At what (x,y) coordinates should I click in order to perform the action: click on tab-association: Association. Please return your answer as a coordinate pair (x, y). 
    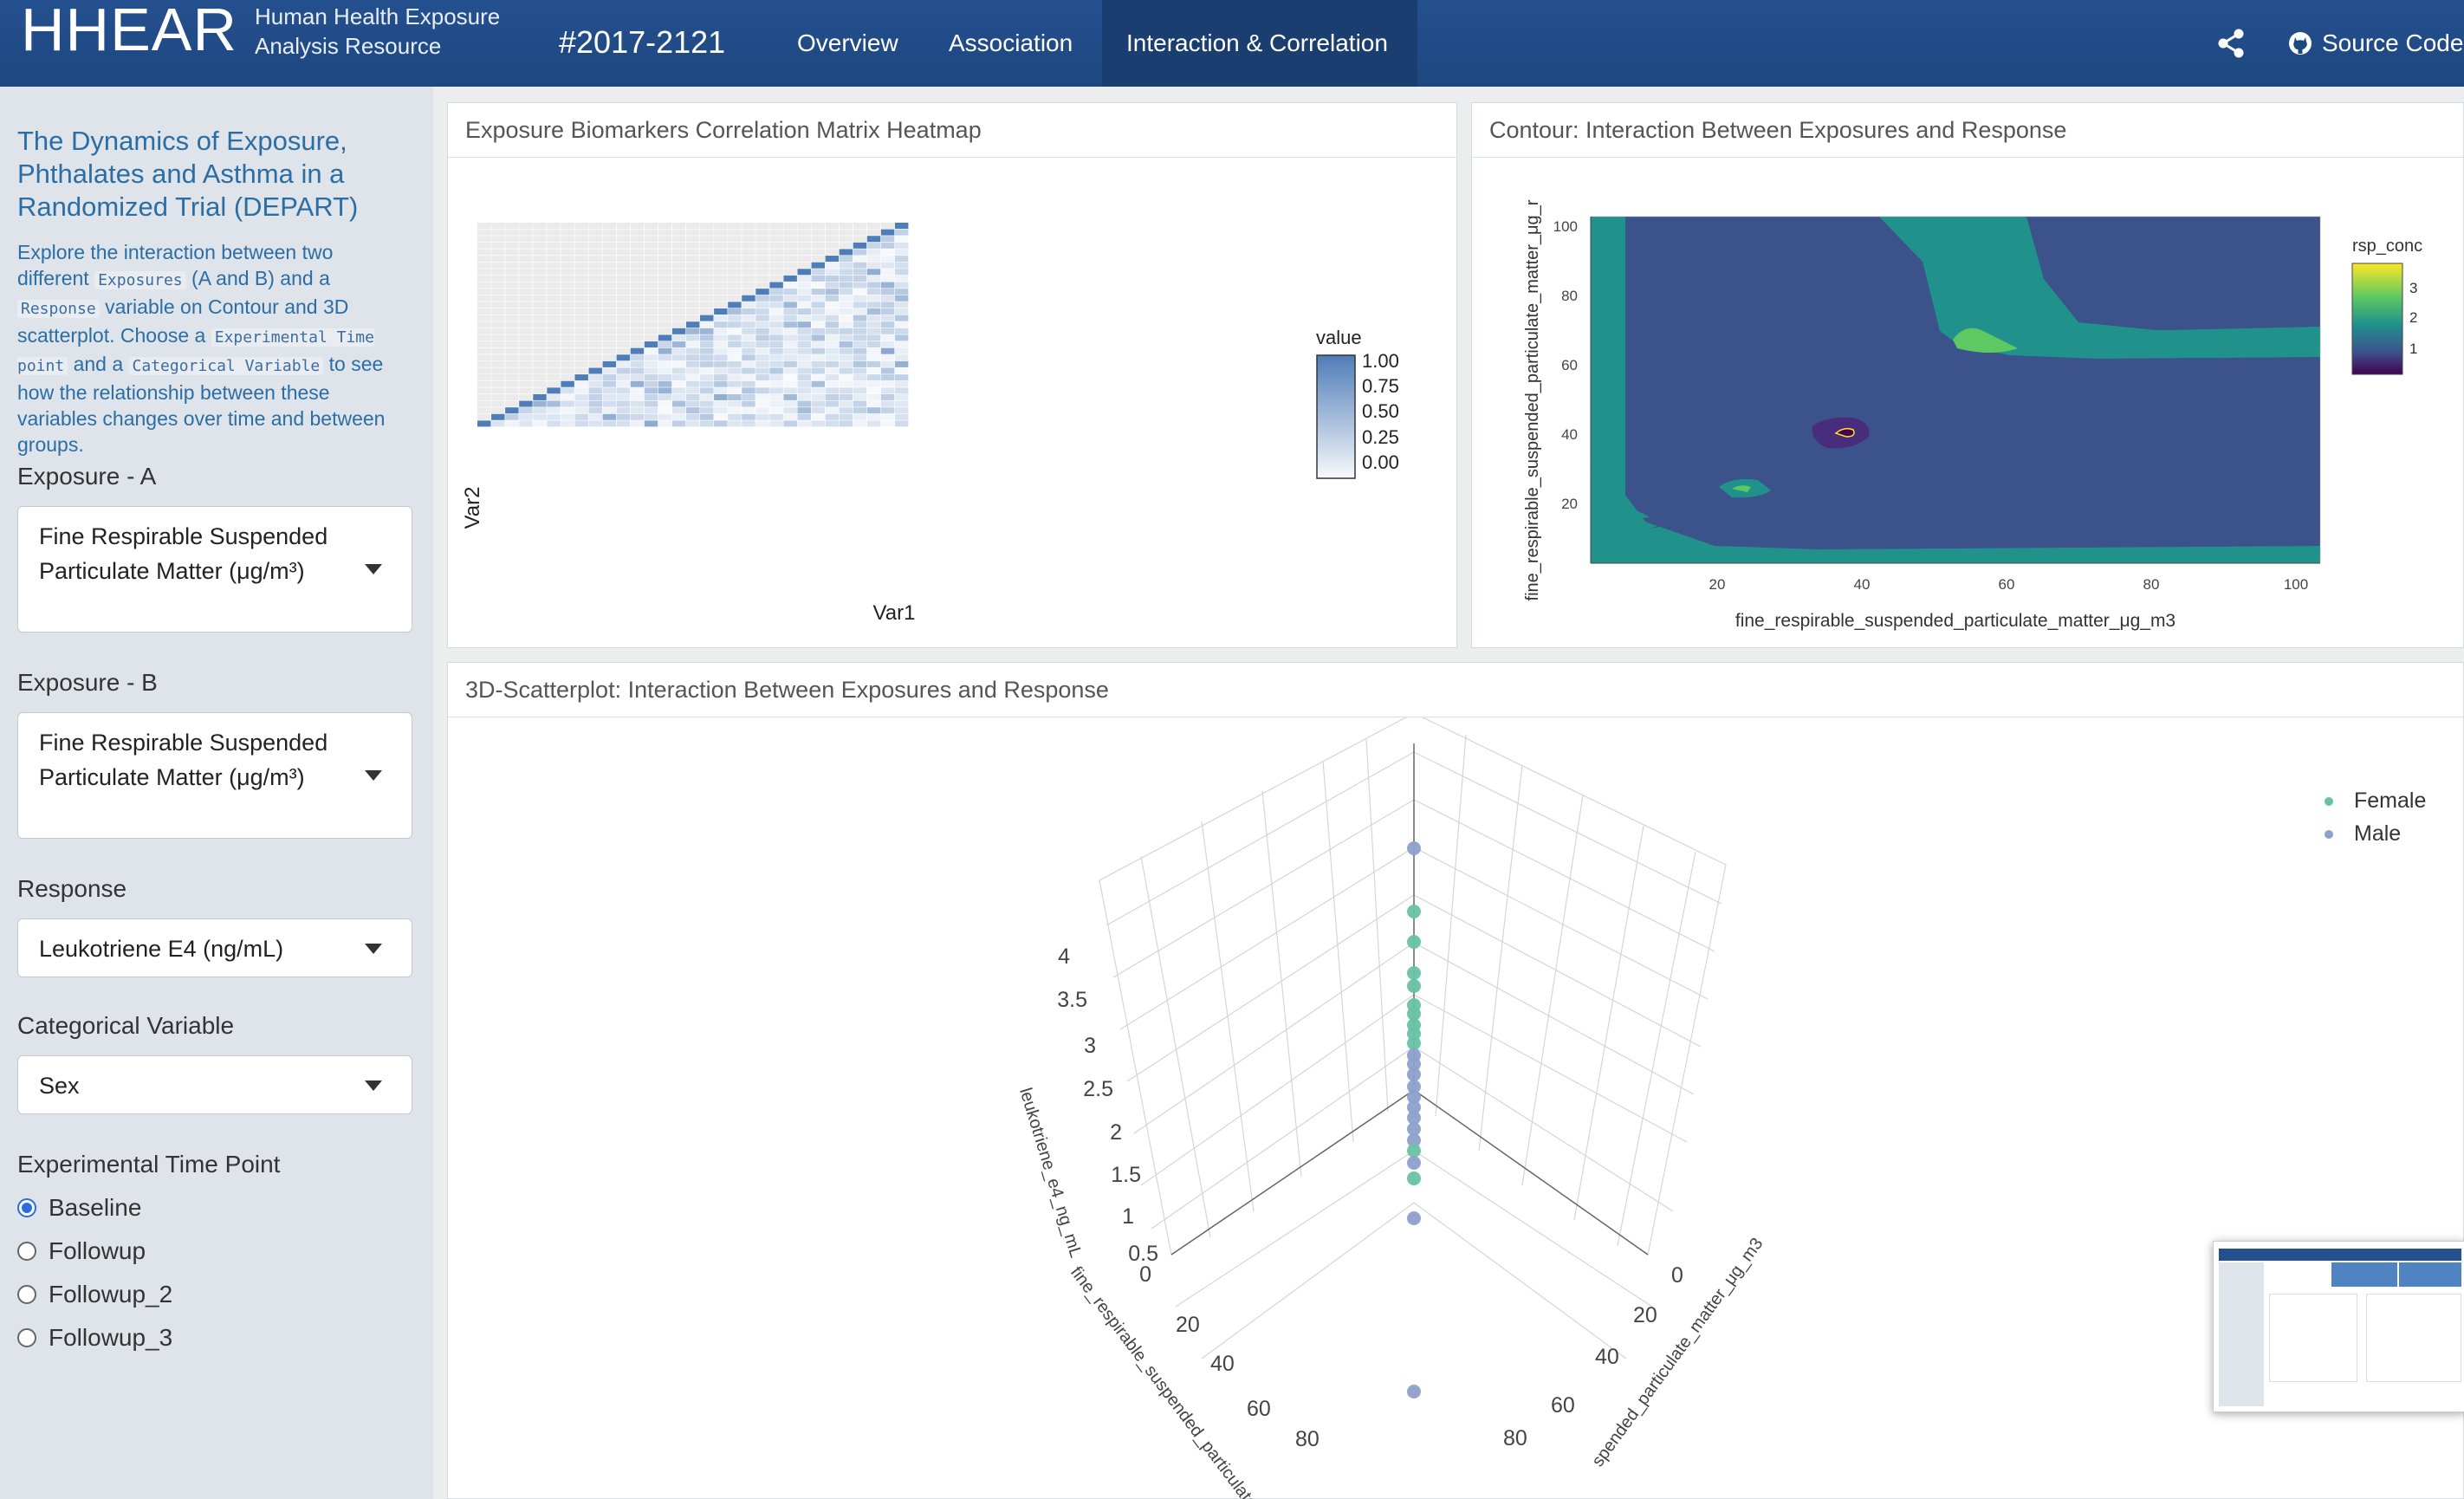
    Looking at the image, I should click on (1011, 43).